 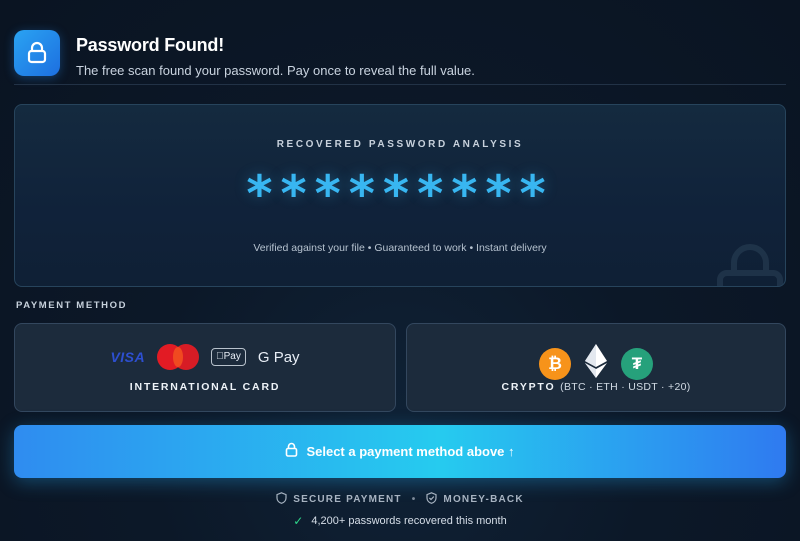 I want to click on shield-icon, so click(x=281, y=499).